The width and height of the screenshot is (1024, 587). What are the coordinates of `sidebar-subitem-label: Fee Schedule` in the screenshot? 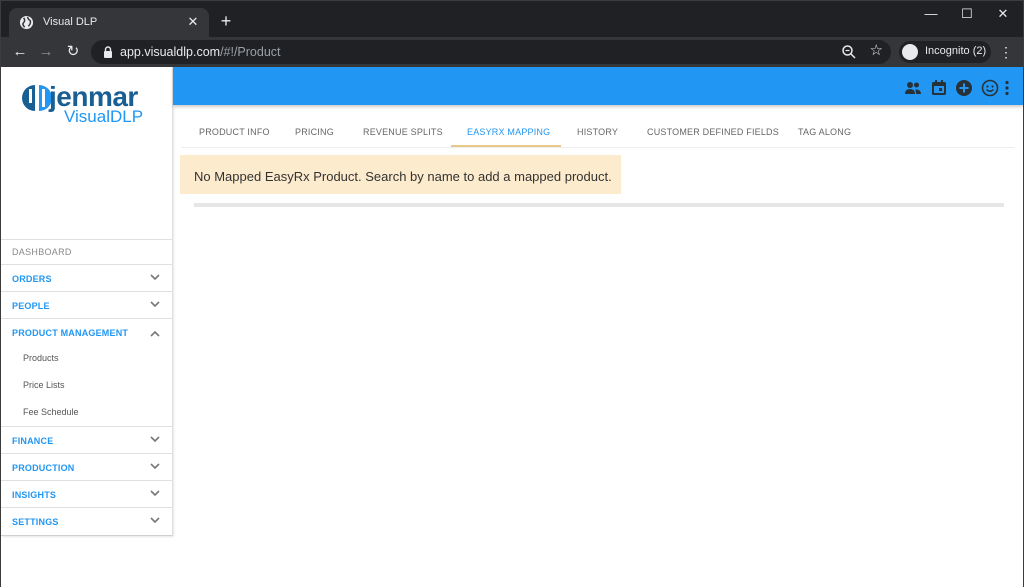 It's located at (51, 412).